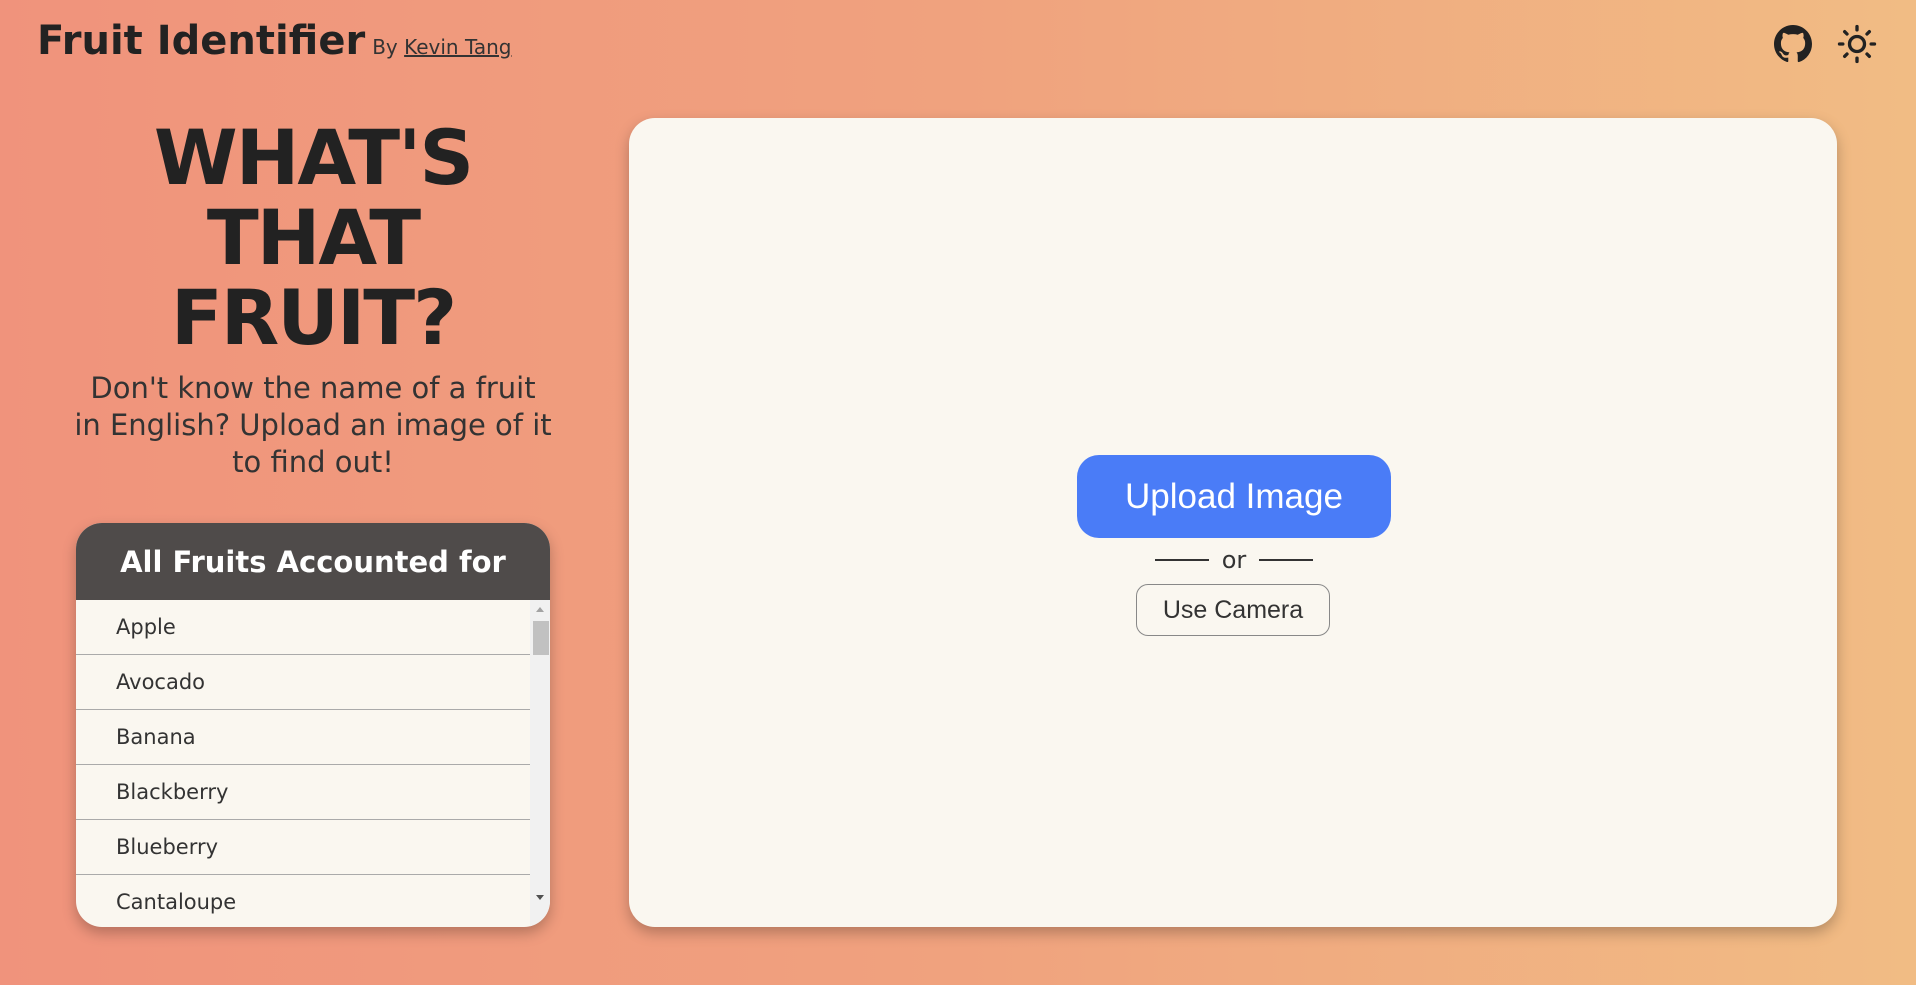  Describe the element at coordinates (1233, 610) in the screenshot. I see `use-camera-button: Use Camera` at that location.